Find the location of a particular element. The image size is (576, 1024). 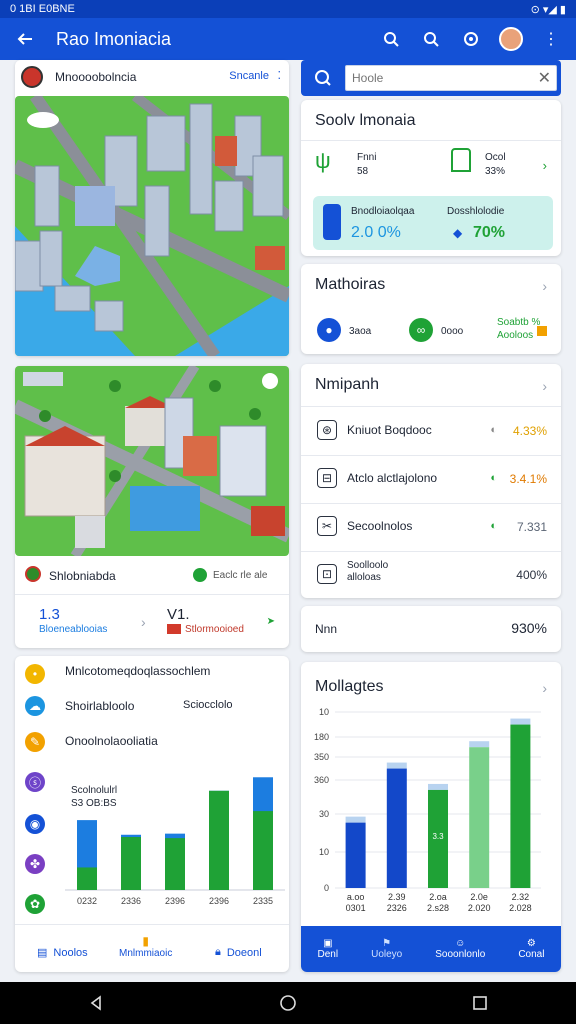

more-horiz-icon: ⁚ is located at coordinates (280, 75).